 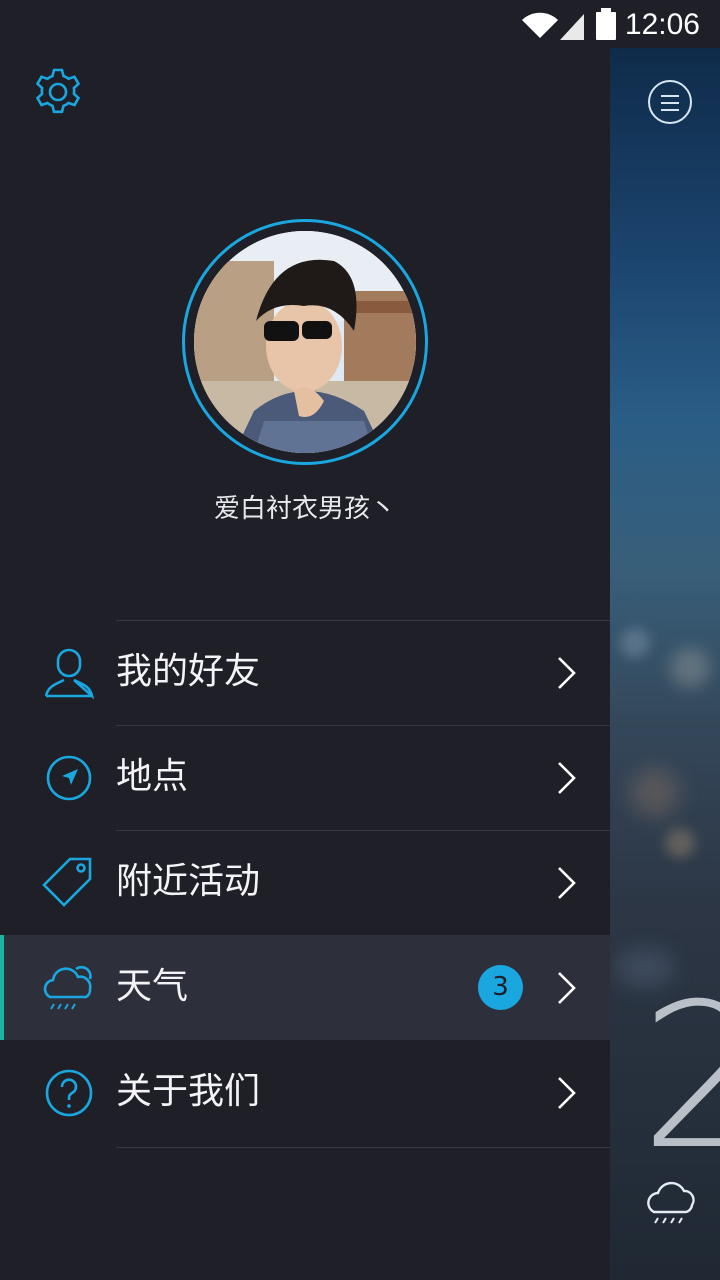 What do you see at coordinates (540, 25) in the screenshot?
I see `wifi-icon` at bounding box center [540, 25].